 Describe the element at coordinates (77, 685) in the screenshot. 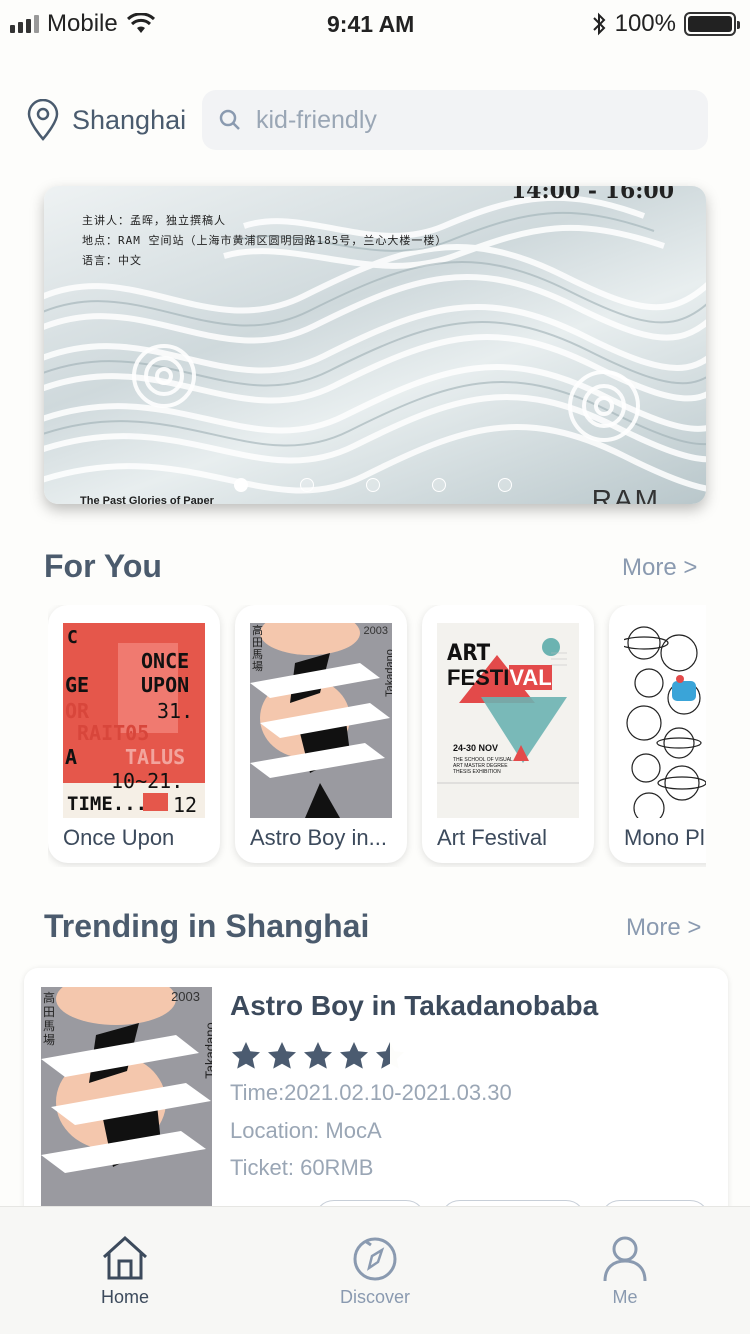

I see `poster-text-ge: GE` at that location.